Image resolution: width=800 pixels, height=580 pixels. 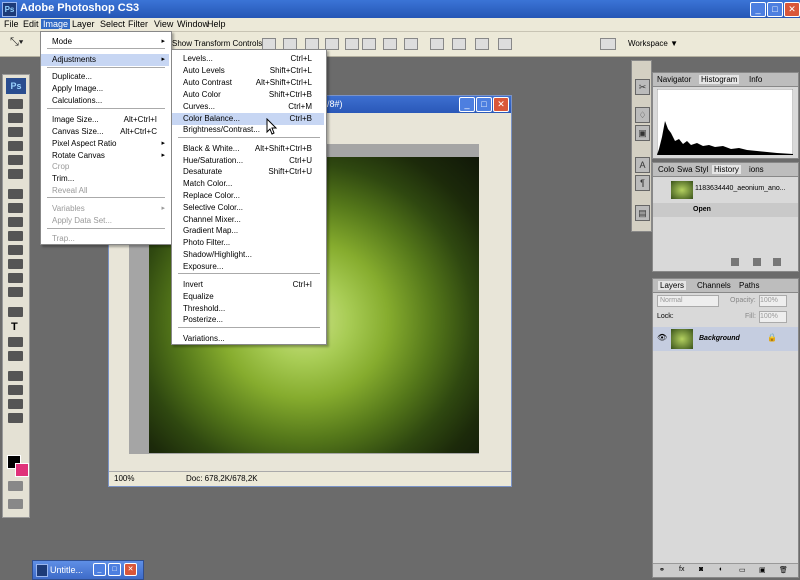 I want to click on shape-tool-icon, so click(x=15, y=356).